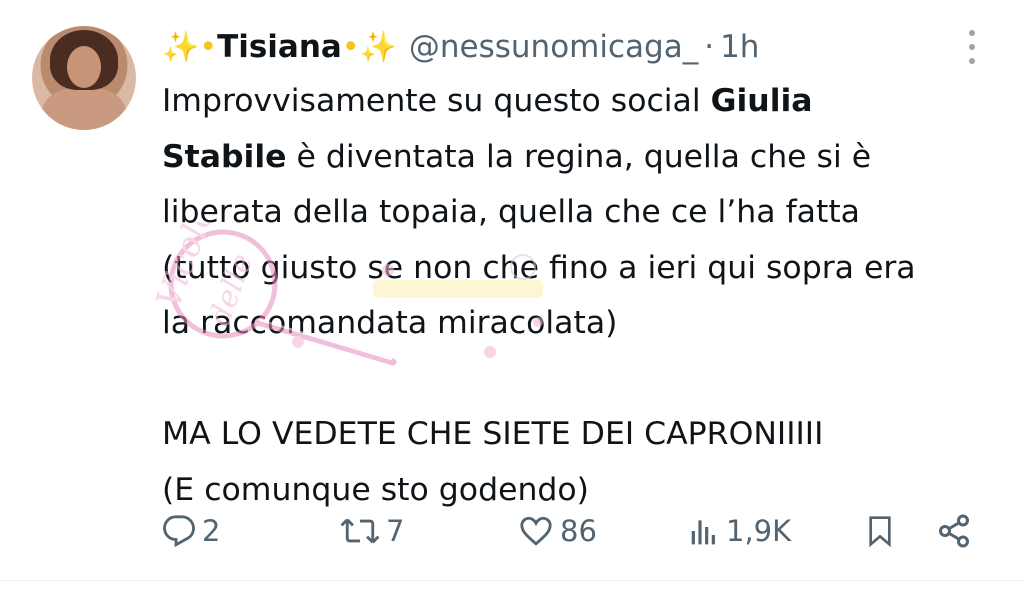 This screenshot has height=596, width=1024. What do you see at coordinates (761, 101) in the screenshot?
I see `mention-name: Giulia` at bounding box center [761, 101].